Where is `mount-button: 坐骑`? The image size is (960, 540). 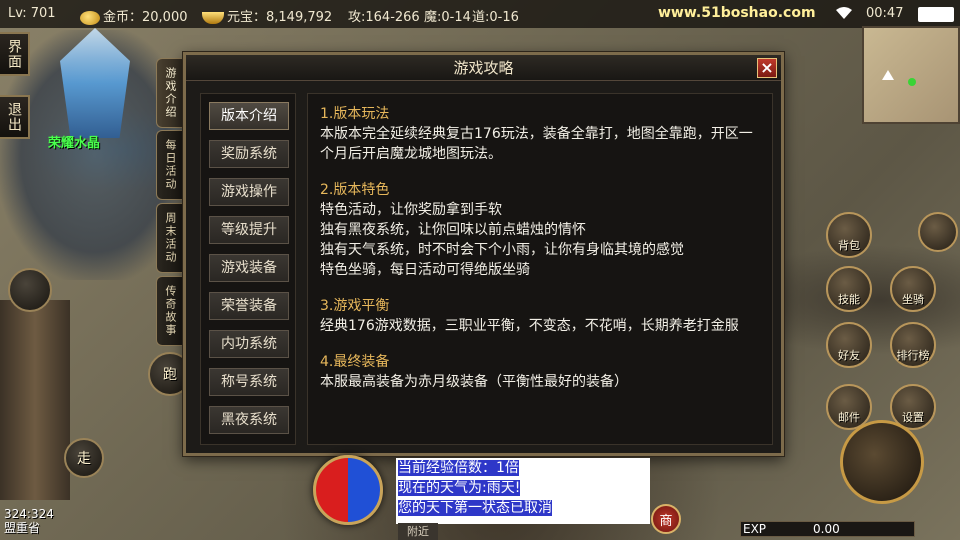 mount-button: 坐骑 is located at coordinates (913, 289).